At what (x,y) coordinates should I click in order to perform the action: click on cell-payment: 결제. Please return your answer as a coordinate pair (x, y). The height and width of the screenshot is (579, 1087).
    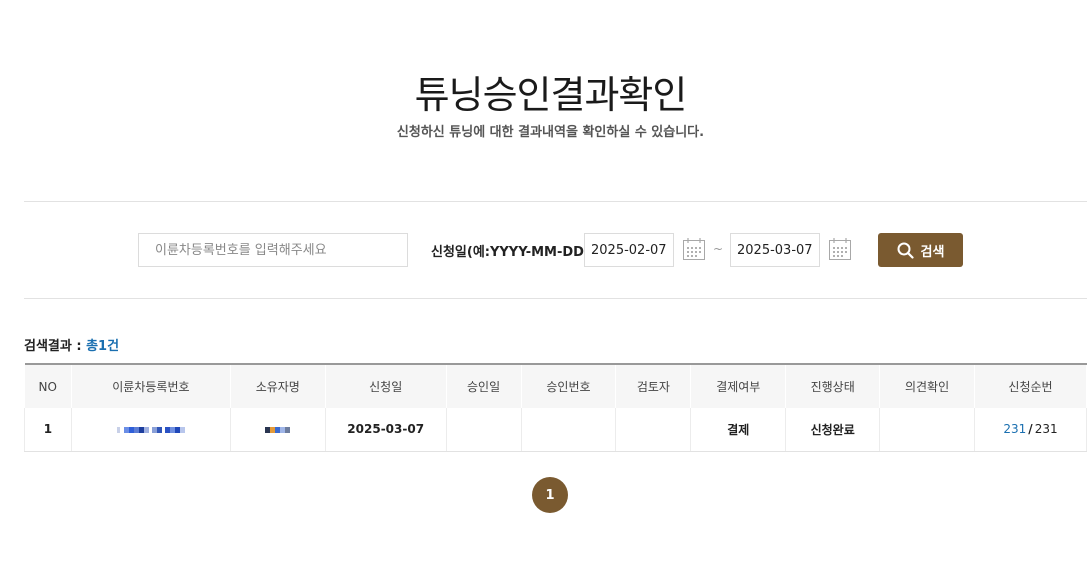
    Looking at the image, I should click on (738, 430).